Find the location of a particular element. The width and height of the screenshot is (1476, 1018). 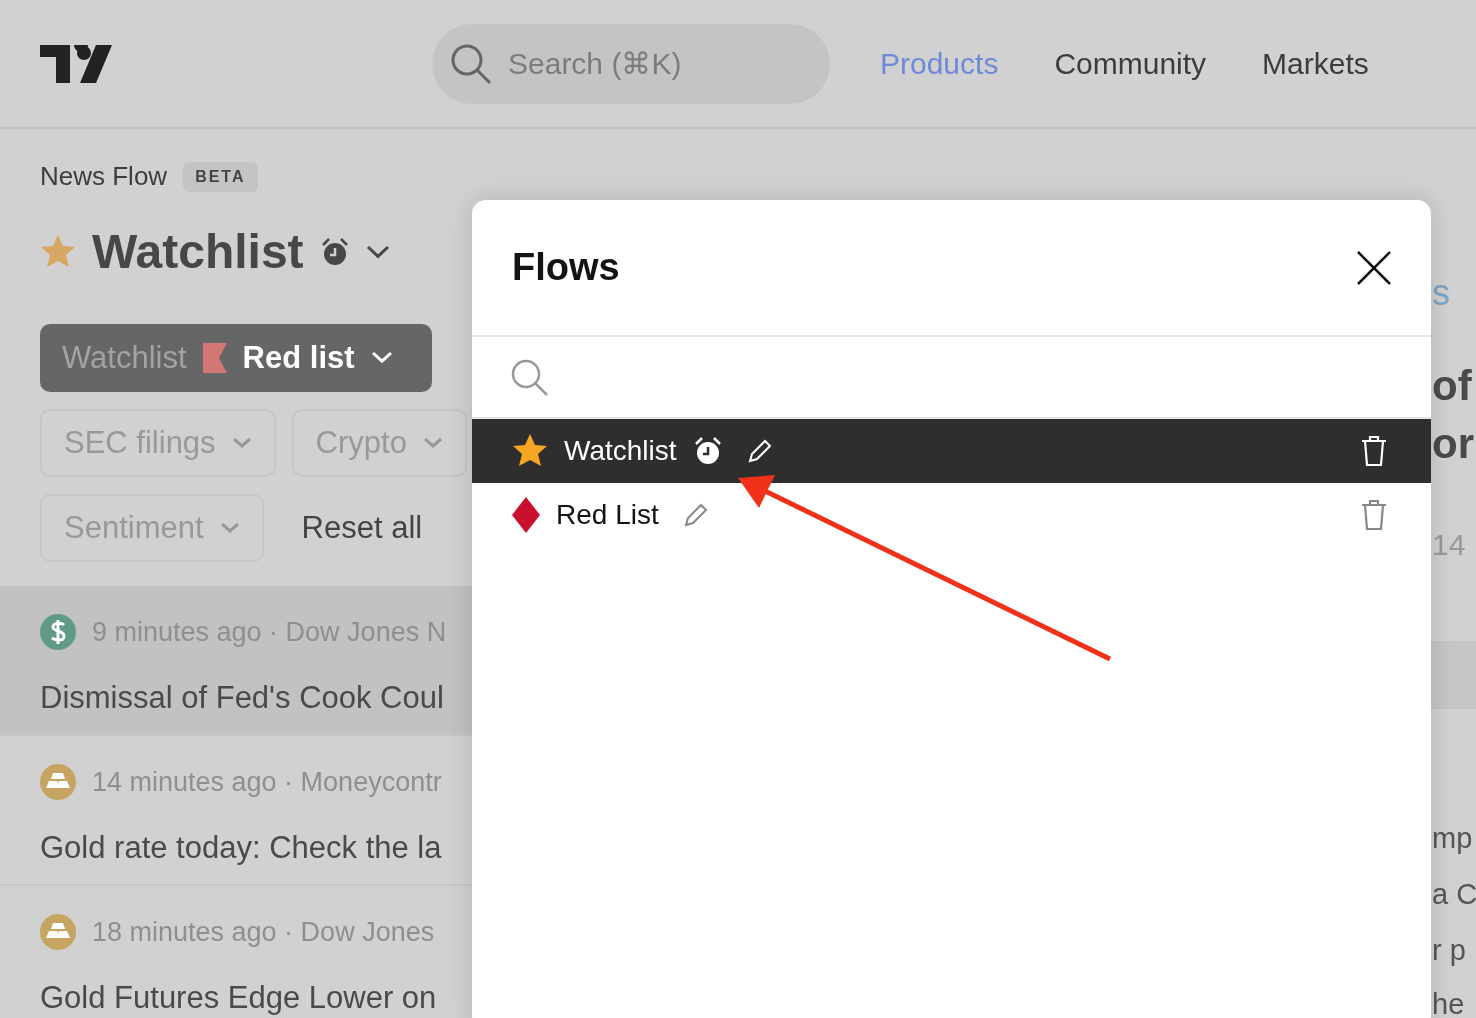

beta-badge: BETA is located at coordinates (220, 176).